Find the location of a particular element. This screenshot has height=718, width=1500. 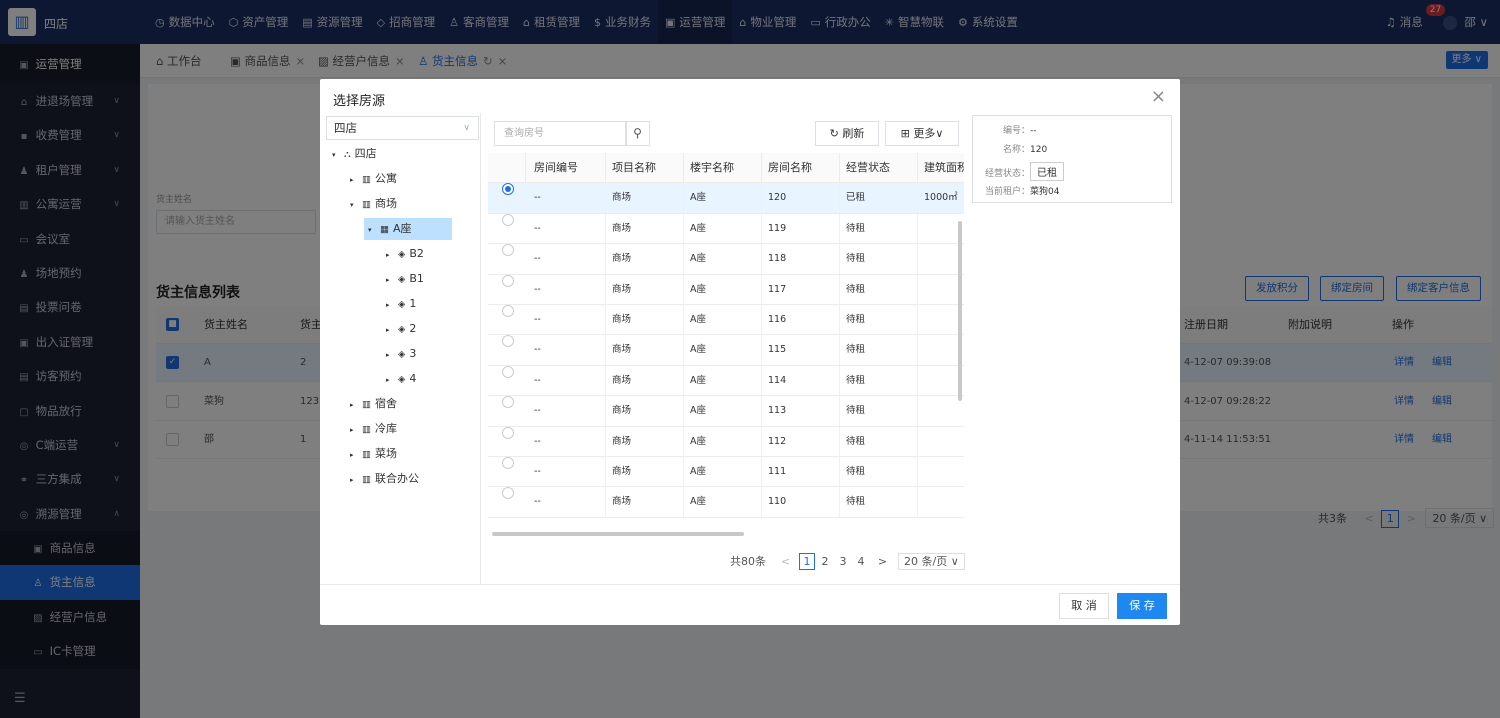

prev-page-icon: < is located at coordinates (786, 562).